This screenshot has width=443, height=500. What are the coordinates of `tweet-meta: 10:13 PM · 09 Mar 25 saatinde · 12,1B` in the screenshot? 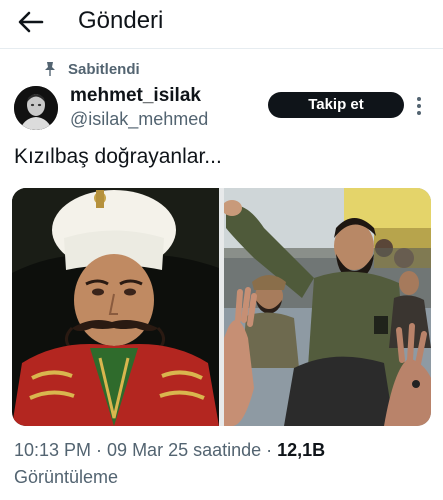 It's located at (169, 450).